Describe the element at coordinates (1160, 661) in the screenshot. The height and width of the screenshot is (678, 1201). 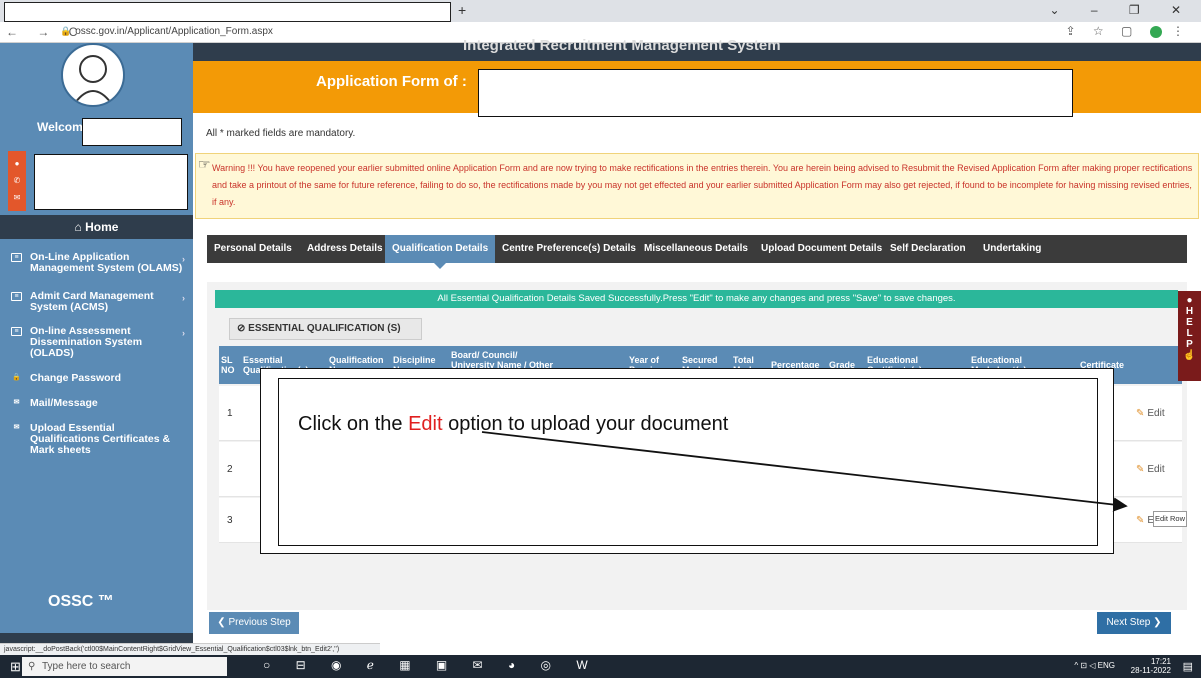
I see `clock-time: 17:21` at that location.